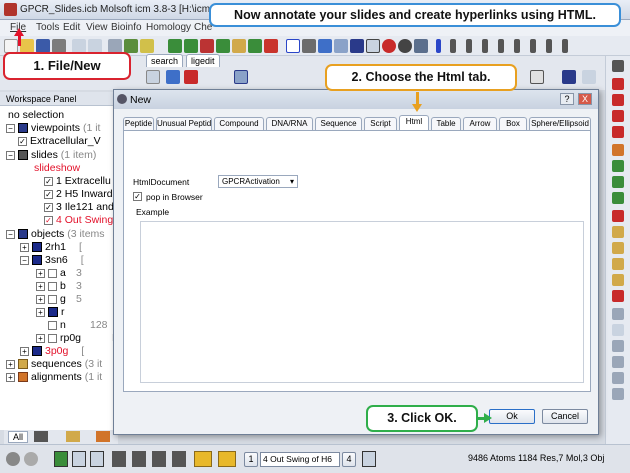 Image resolution: width=630 pixels, height=473 pixels. What do you see at coordinates (95, 46) in the screenshot?
I see `redo-icon` at bounding box center [95, 46].